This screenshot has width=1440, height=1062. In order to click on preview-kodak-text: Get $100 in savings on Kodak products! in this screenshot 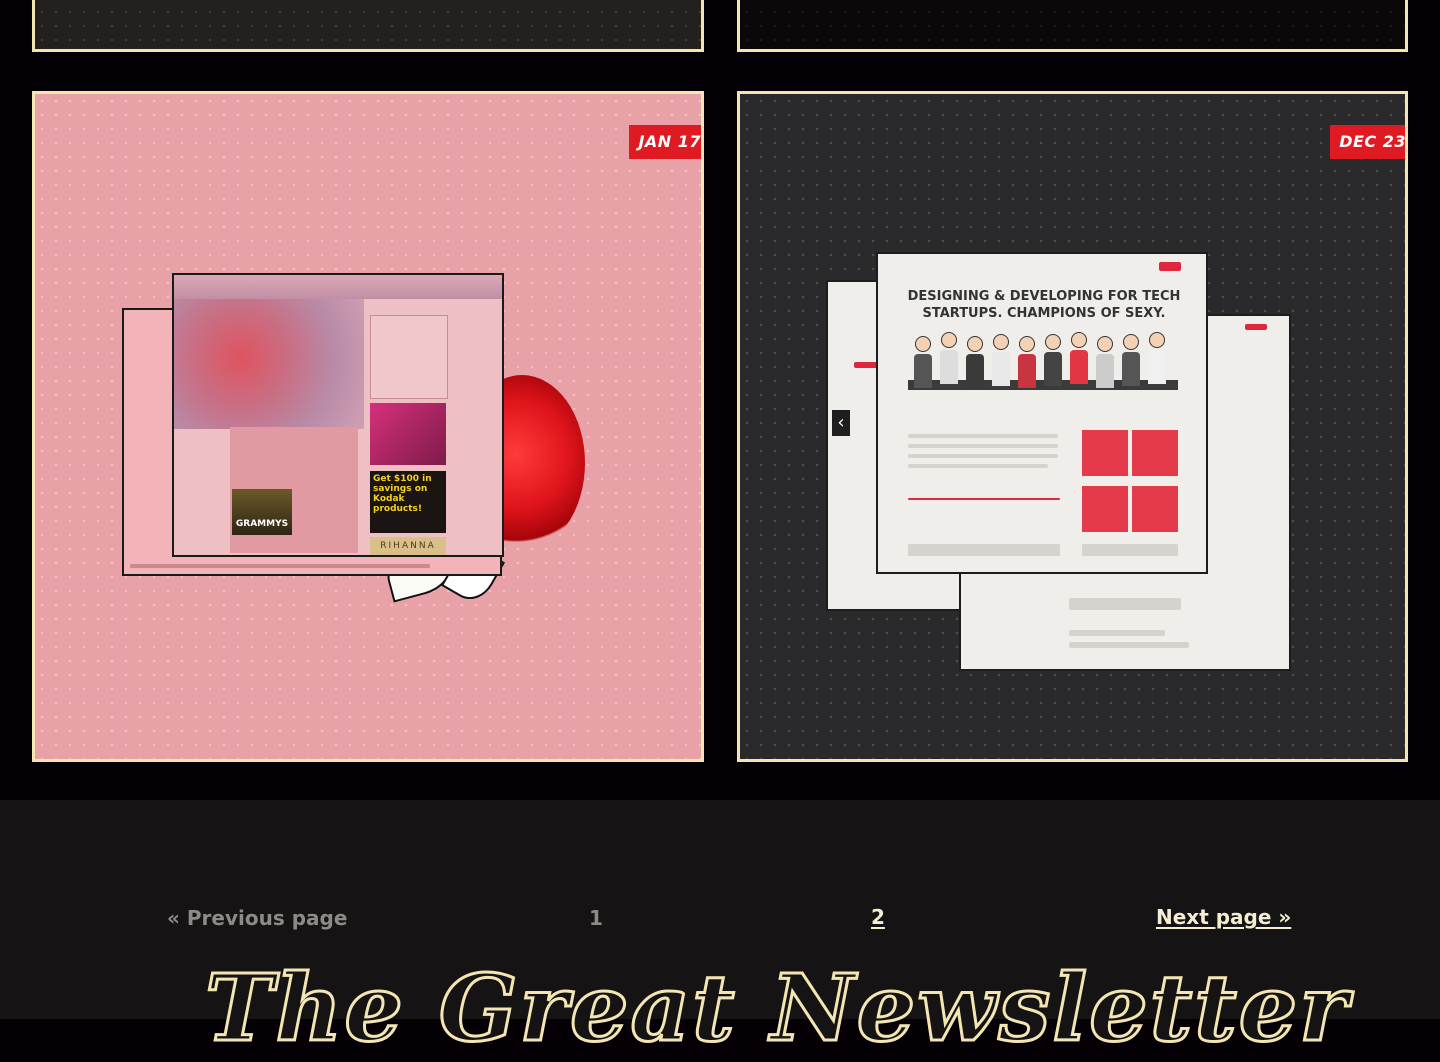, I will do `click(402, 494)`.